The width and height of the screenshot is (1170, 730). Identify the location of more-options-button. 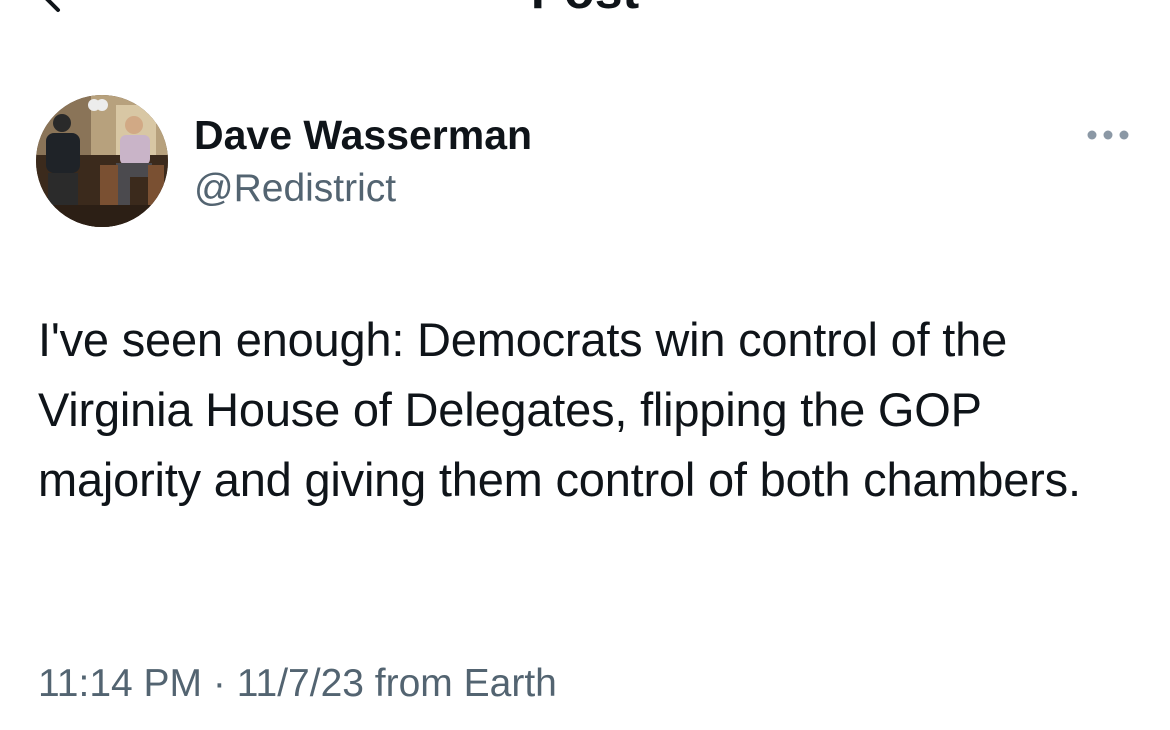
(1108, 135).